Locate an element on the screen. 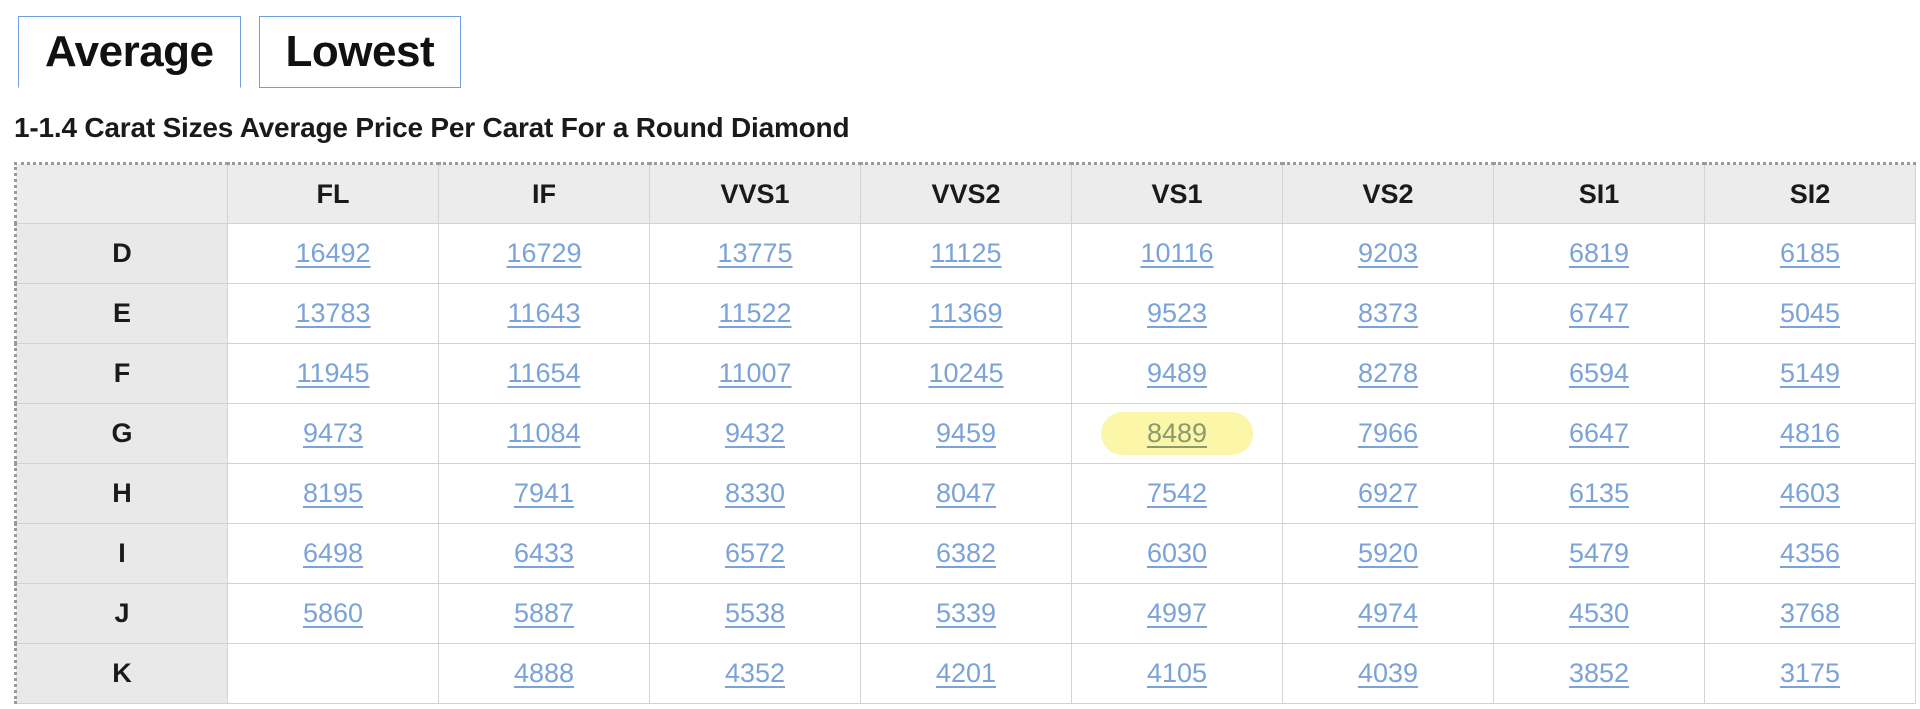 The image size is (1920, 709). price-link: 4530 is located at coordinates (1599, 613).